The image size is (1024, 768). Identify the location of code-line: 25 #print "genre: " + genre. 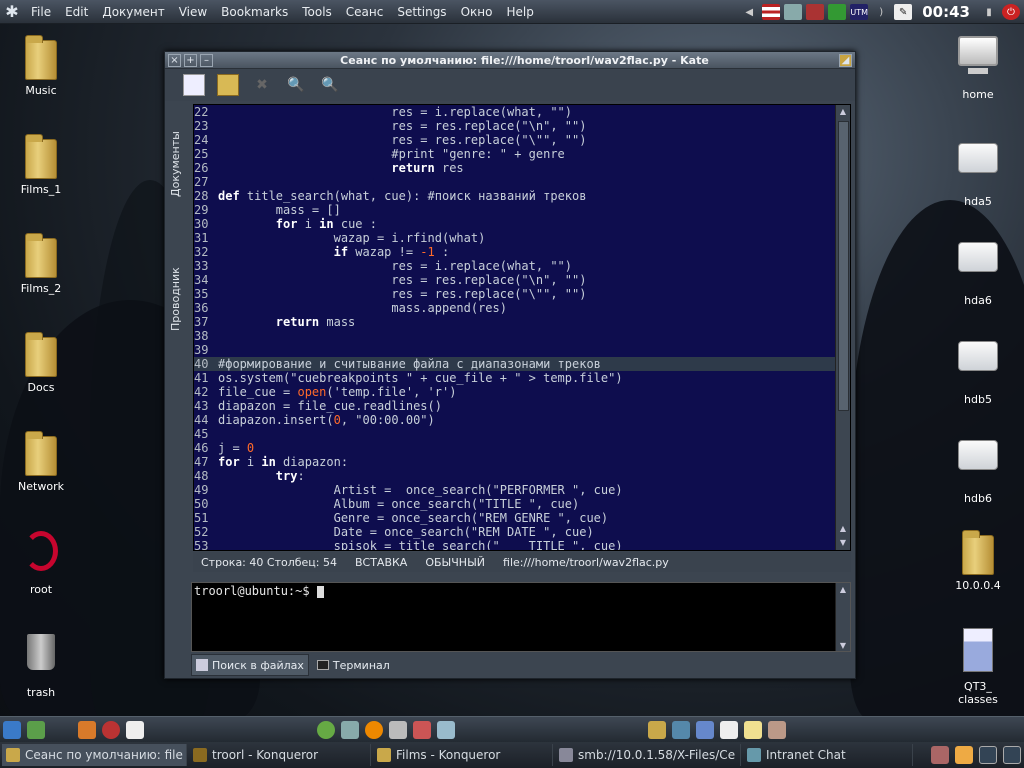
(515, 154).